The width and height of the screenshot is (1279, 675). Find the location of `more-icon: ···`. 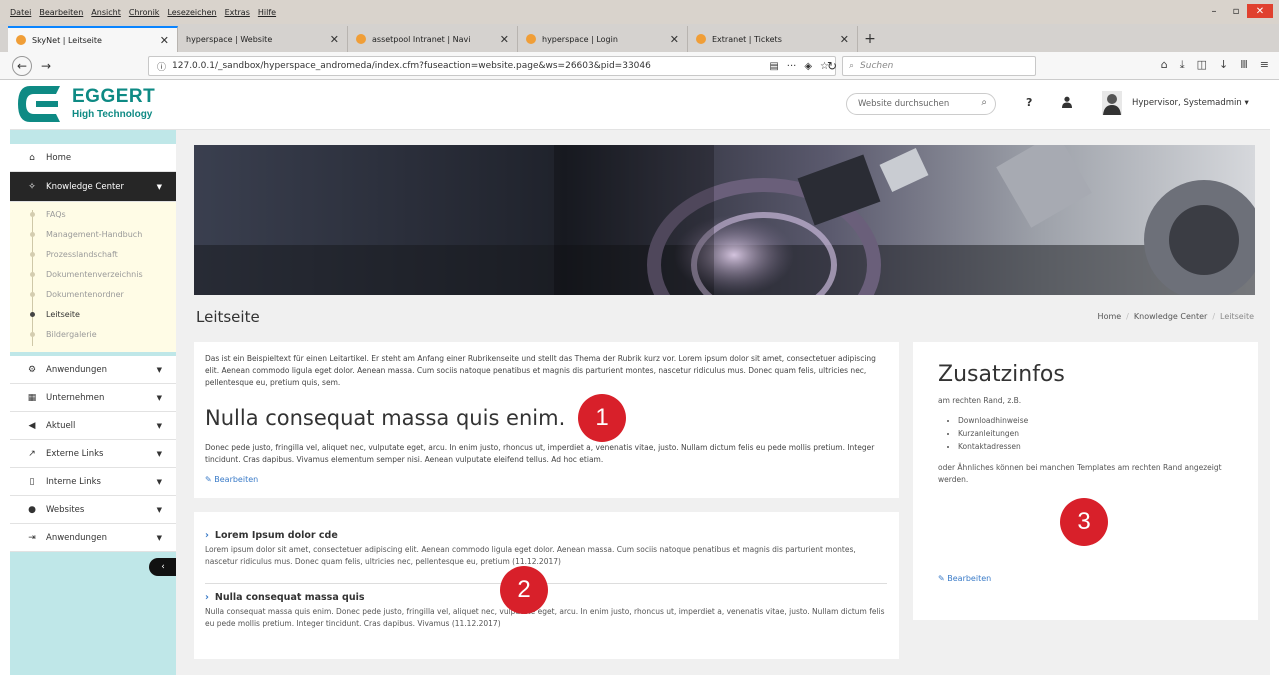

more-icon: ··· is located at coordinates (792, 66).